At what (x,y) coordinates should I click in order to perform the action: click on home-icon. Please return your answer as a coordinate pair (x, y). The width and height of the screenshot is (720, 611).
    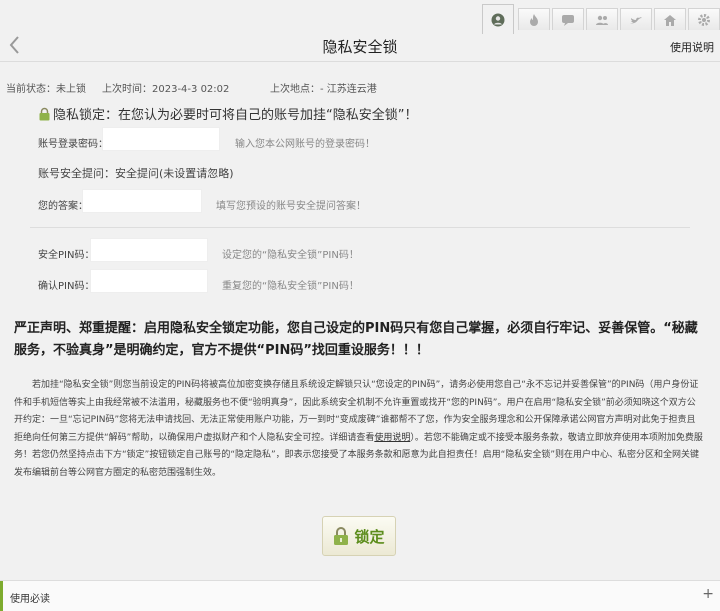
    Looking at the image, I should click on (670, 20).